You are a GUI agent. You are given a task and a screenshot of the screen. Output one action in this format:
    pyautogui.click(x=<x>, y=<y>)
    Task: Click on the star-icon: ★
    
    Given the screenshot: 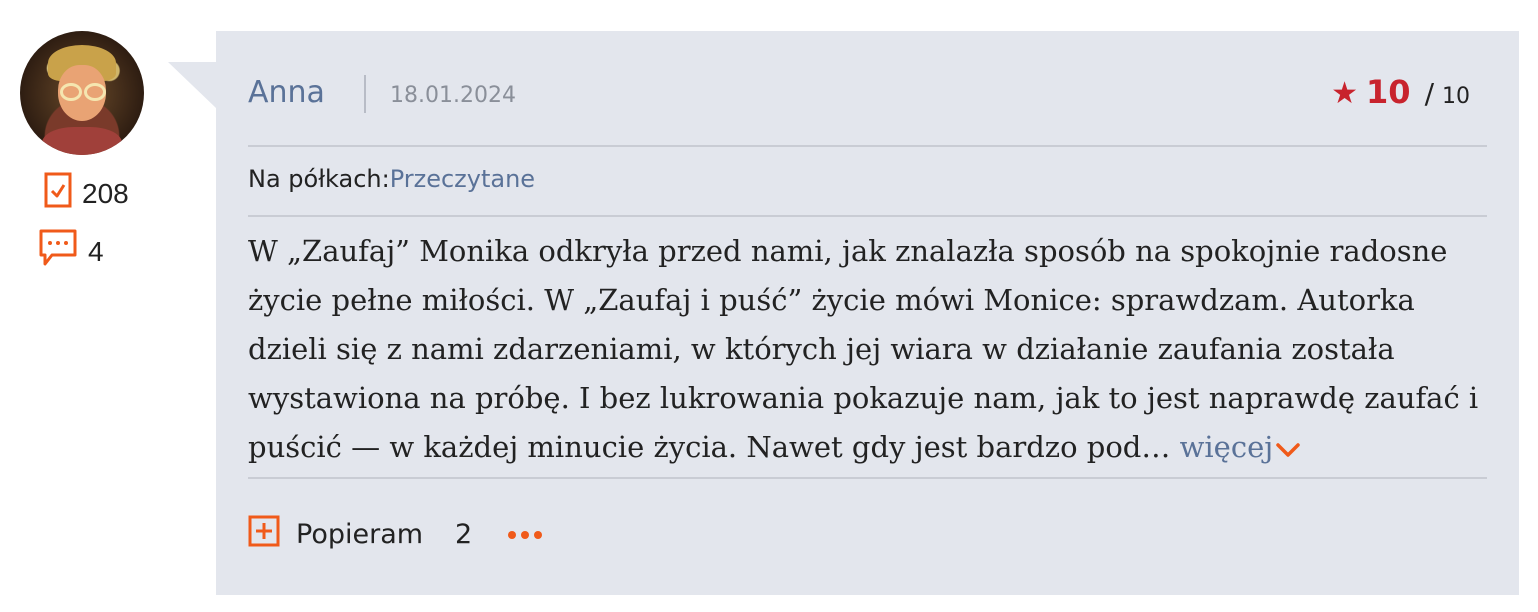 What is the action you would take?
    pyautogui.click(x=1345, y=93)
    